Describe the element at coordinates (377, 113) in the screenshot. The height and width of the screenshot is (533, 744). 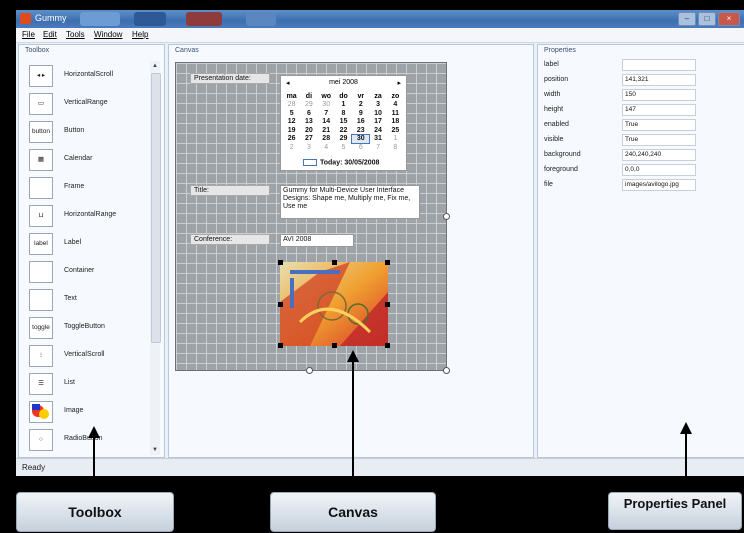
I see `calendar-day: 10` at that location.